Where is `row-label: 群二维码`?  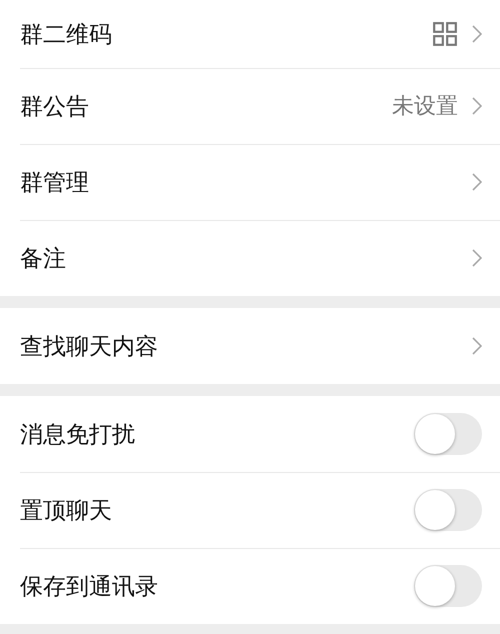 row-label: 群二维码 is located at coordinates (66, 35).